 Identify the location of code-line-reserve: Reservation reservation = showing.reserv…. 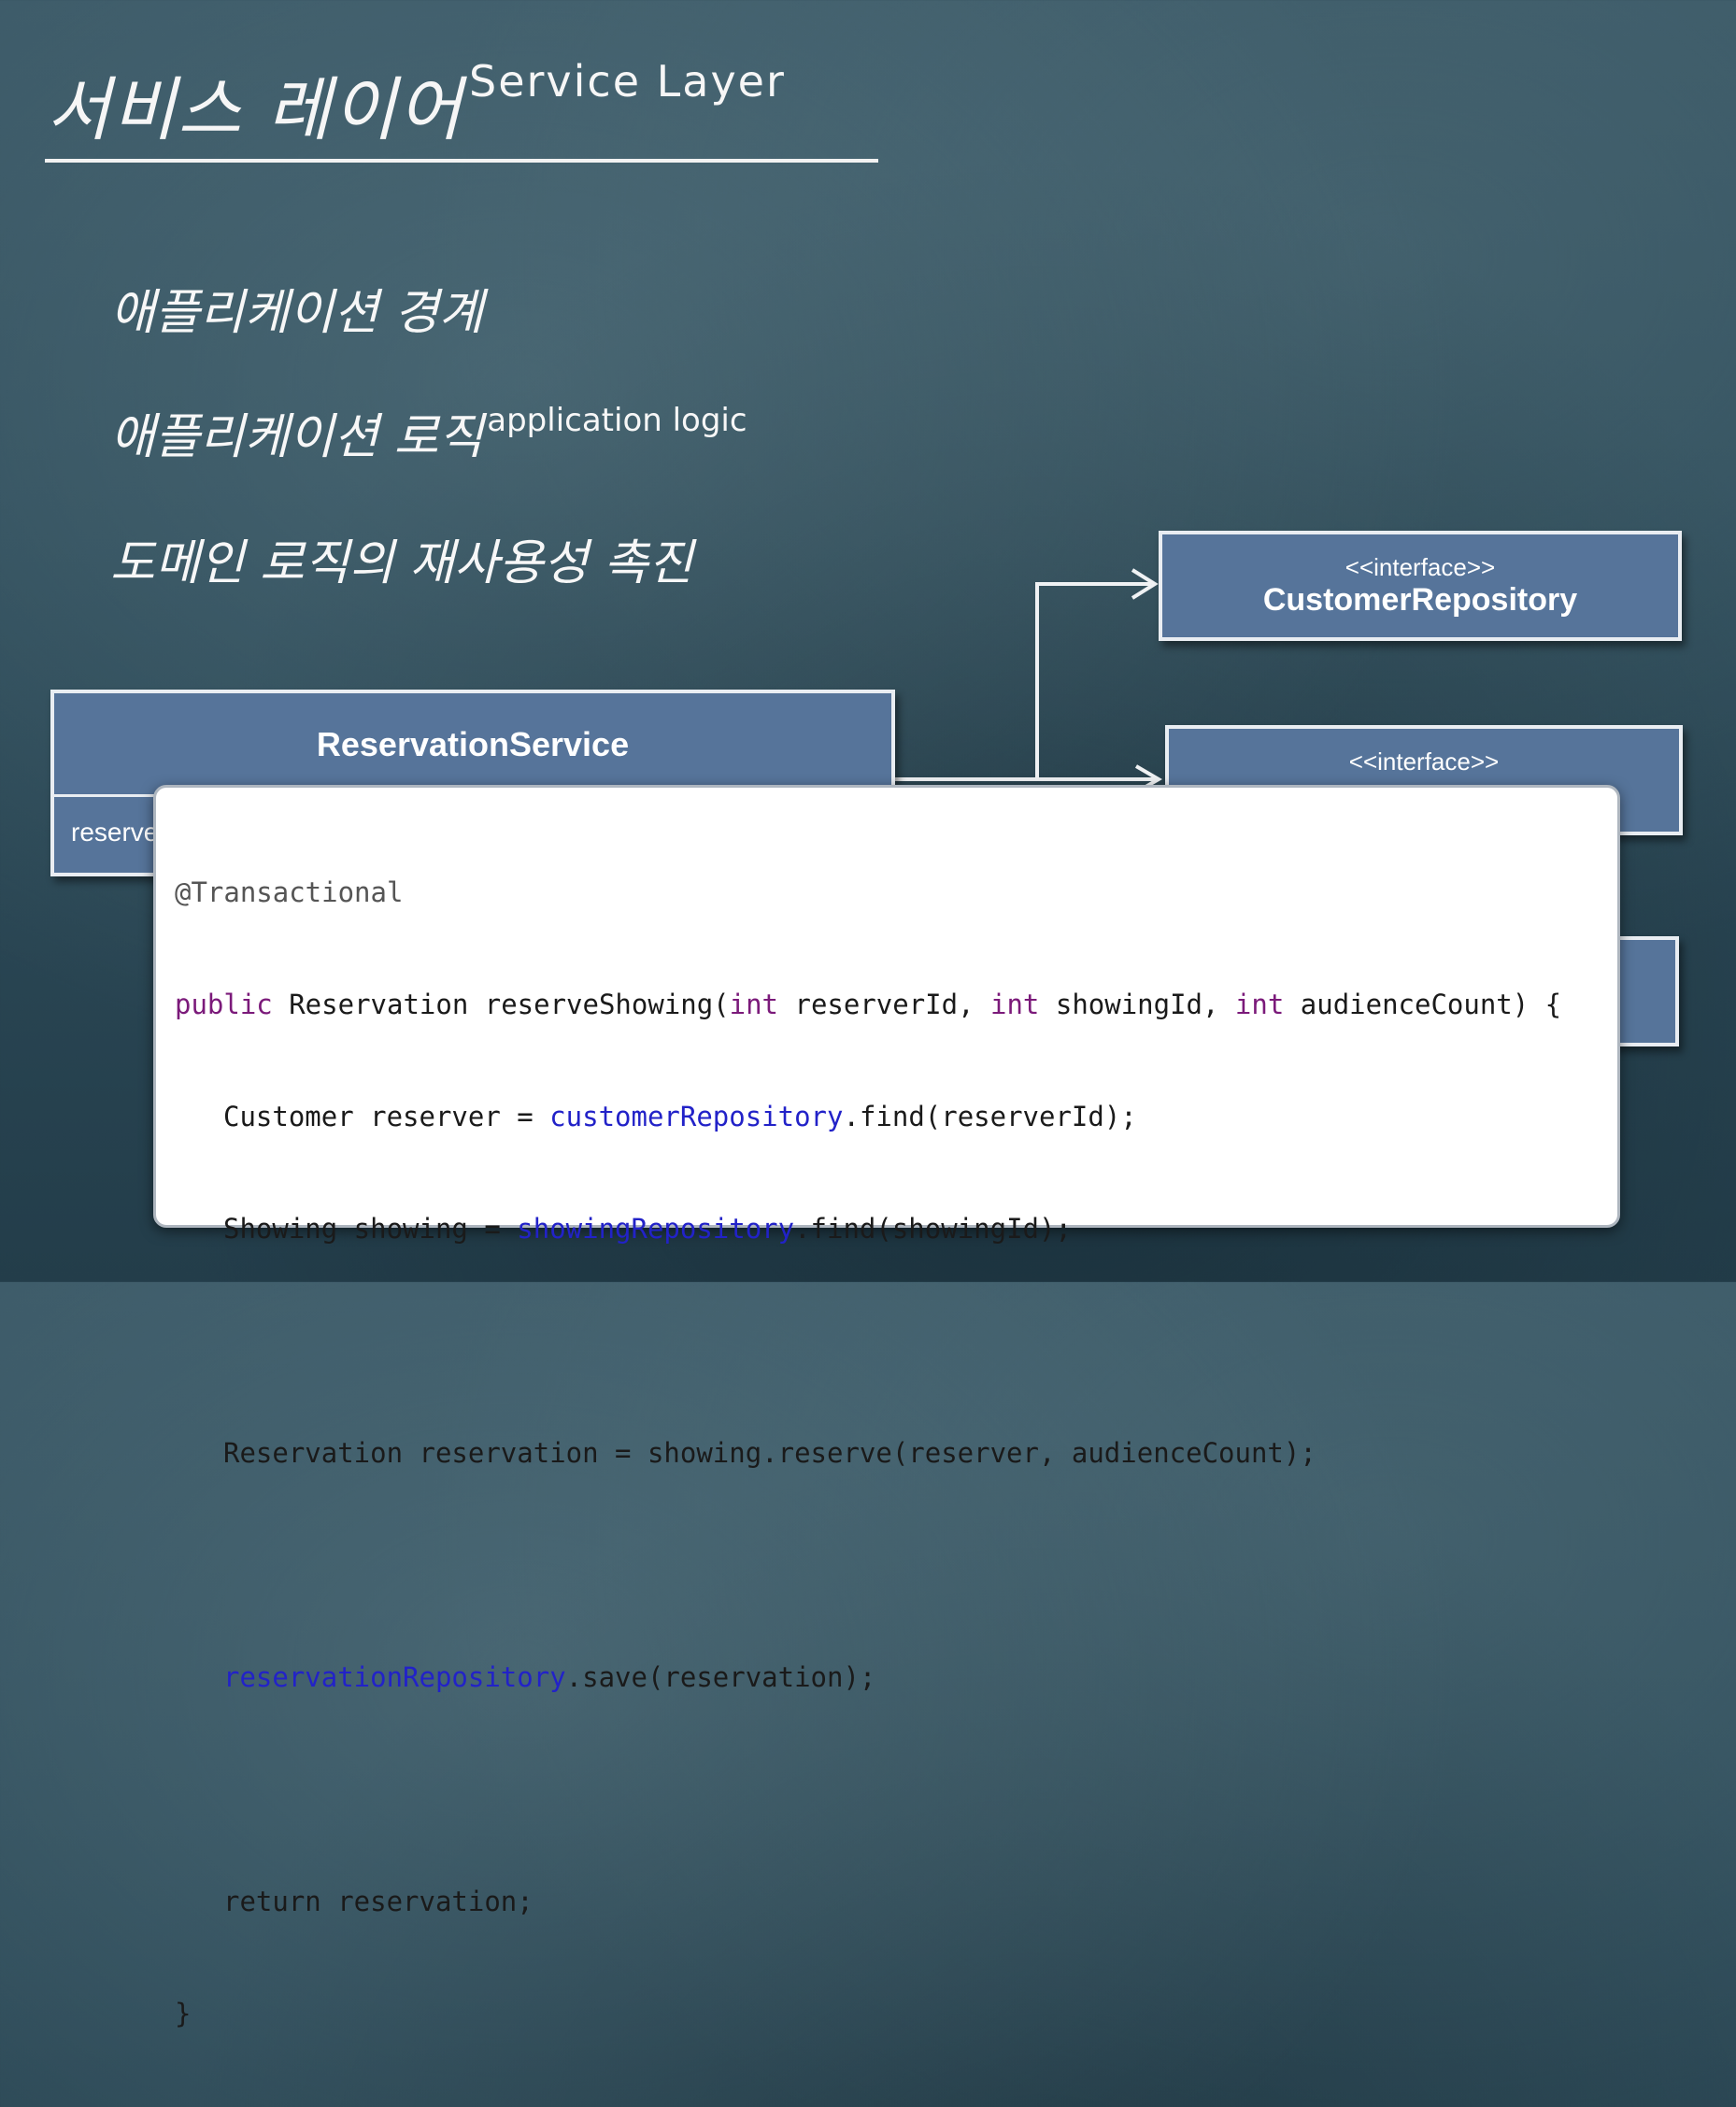
(868, 1453).